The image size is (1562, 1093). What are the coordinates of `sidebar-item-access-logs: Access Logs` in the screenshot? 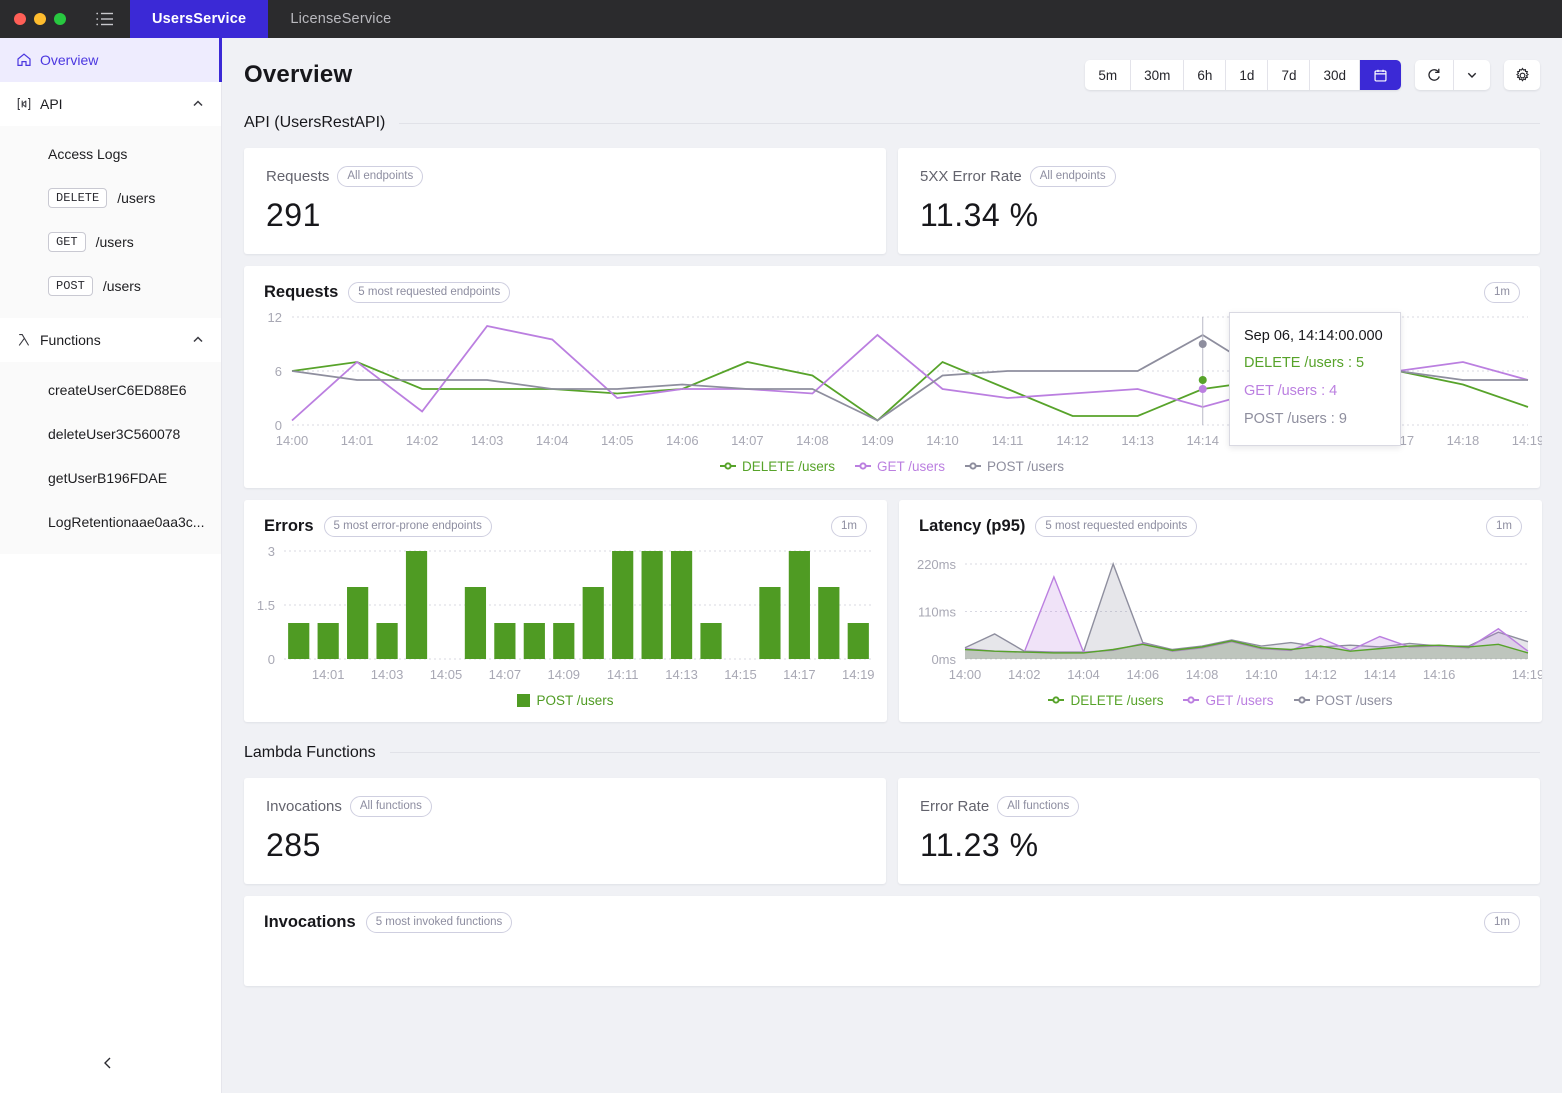 It's located at (110, 154).